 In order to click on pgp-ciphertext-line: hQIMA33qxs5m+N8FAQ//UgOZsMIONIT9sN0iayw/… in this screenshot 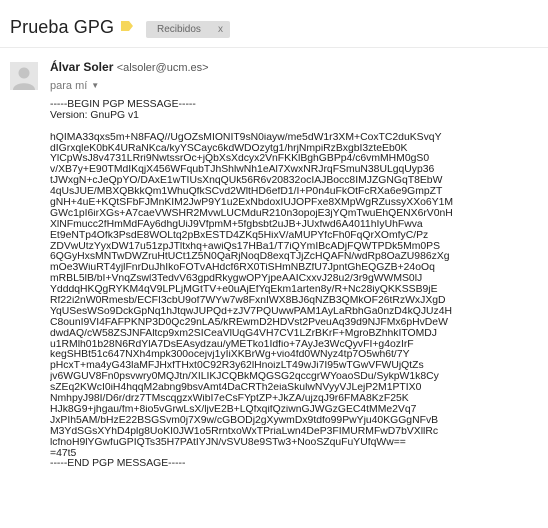, I will do `click(246, 137)`.